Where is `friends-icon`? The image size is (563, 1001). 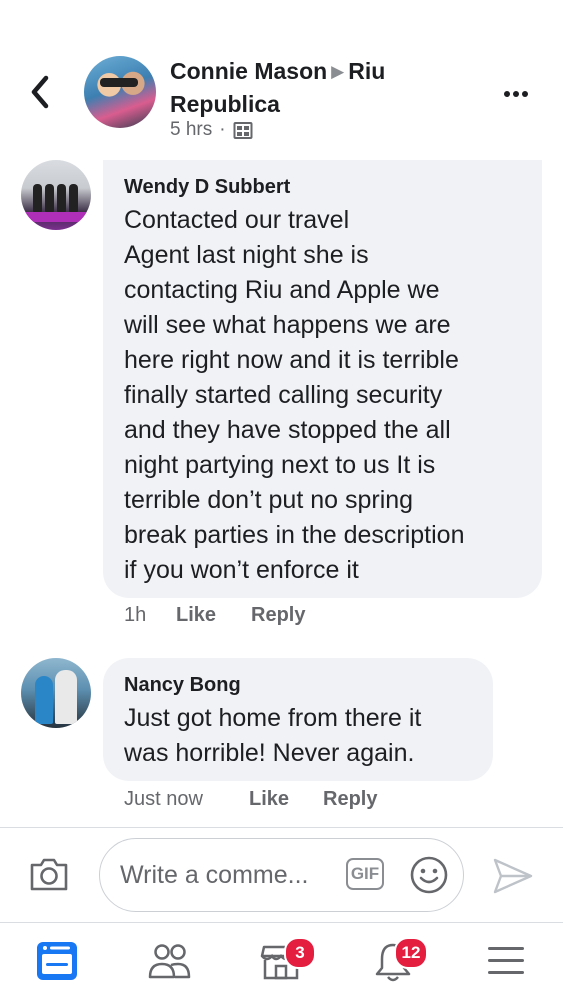 friends-icon is located at coordinates (169, 961).